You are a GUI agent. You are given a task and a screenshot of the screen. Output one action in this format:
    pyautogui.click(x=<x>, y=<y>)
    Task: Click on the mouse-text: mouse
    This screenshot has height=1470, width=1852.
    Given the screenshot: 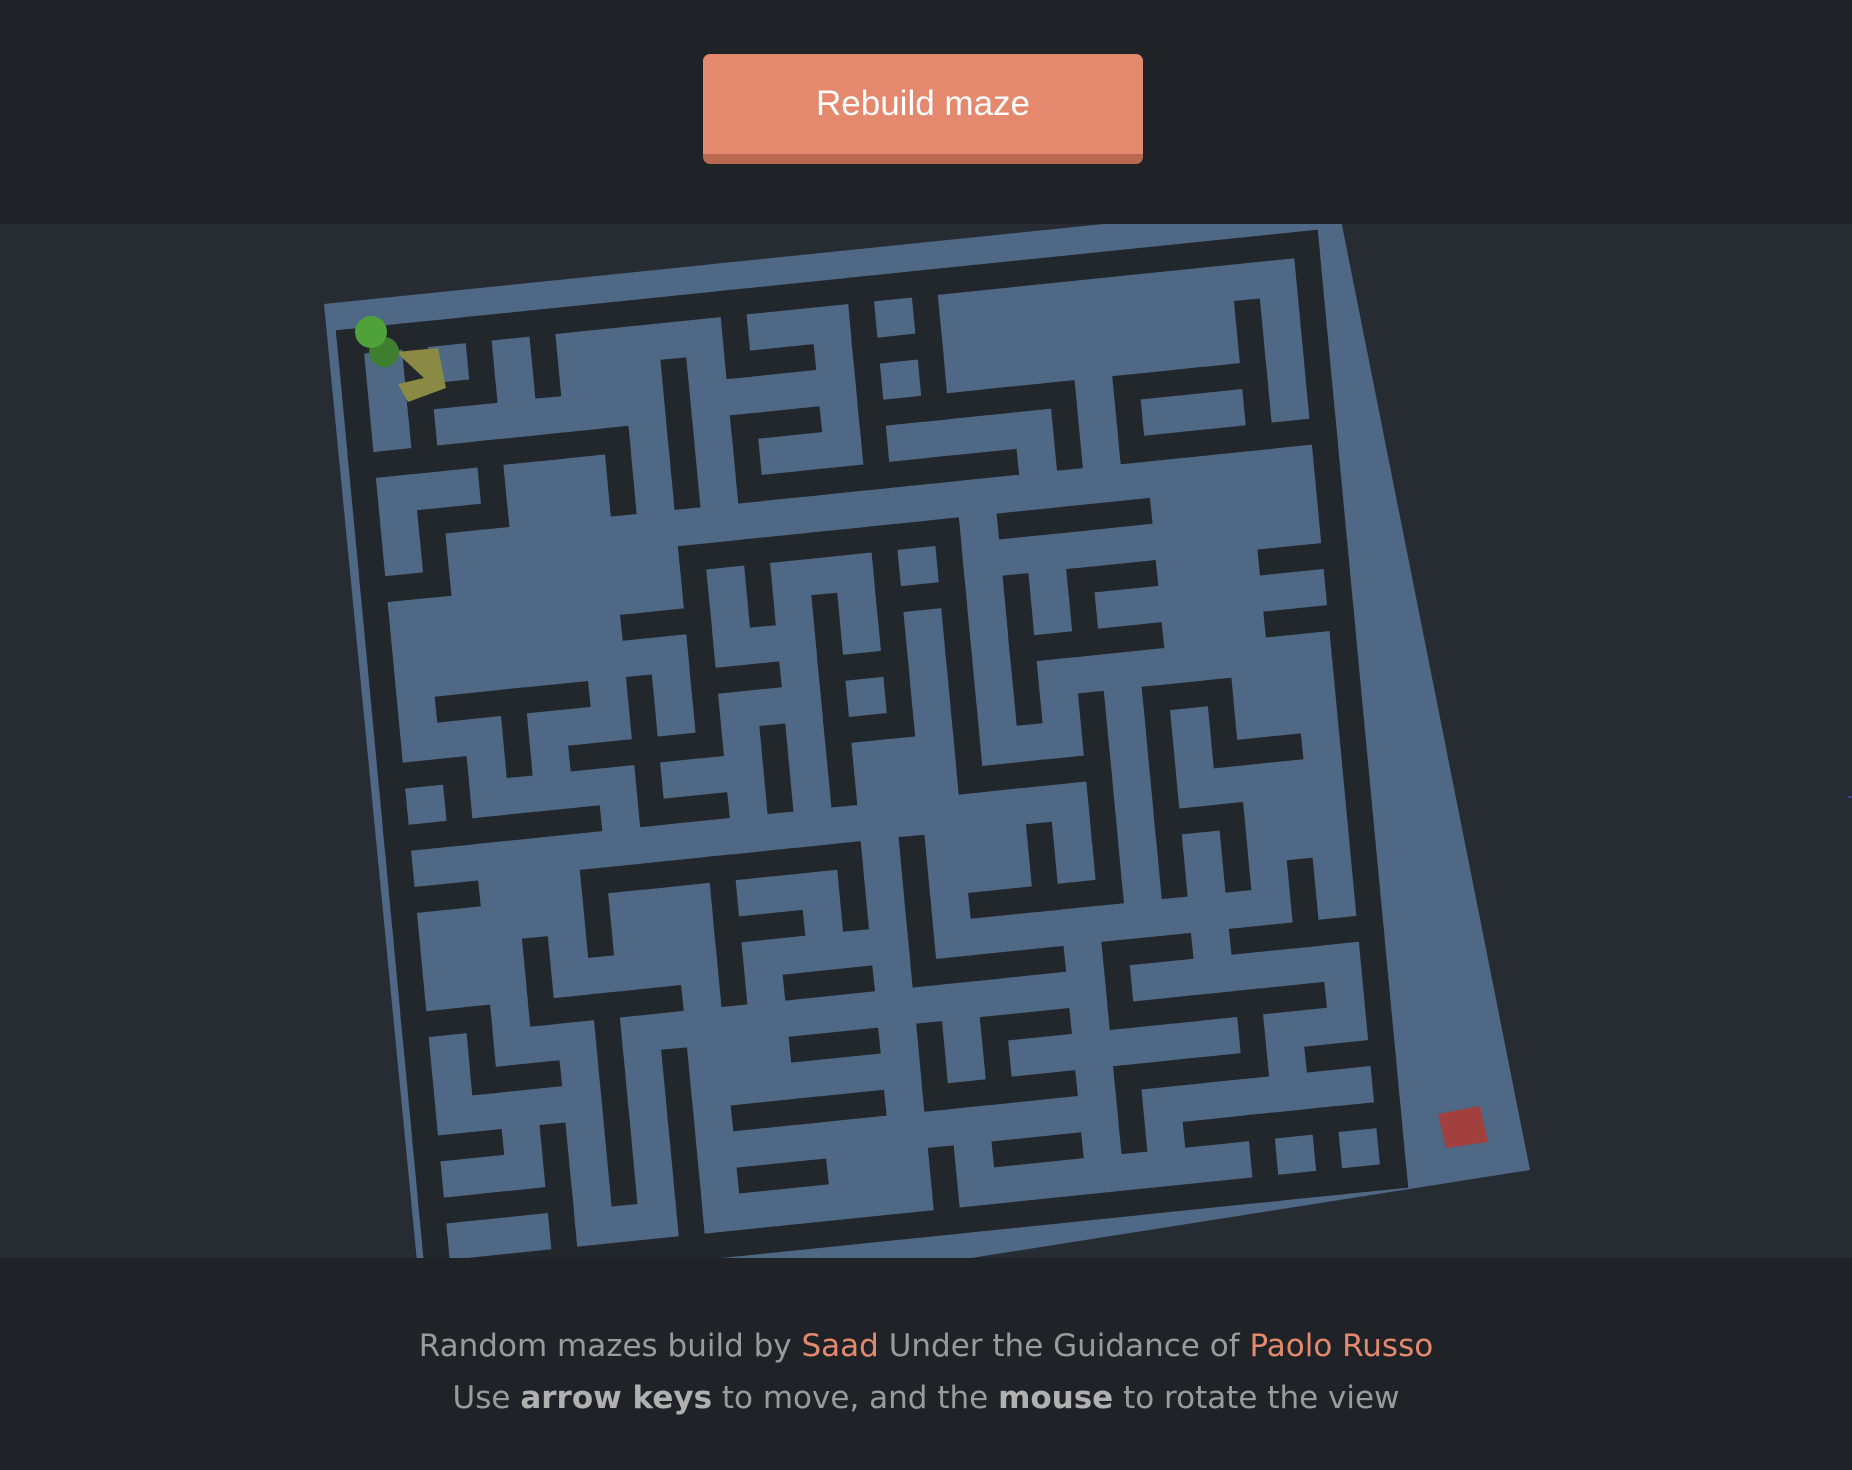 What is the action you would take?
    pyautogui.click(x=1056, y=1398)
    